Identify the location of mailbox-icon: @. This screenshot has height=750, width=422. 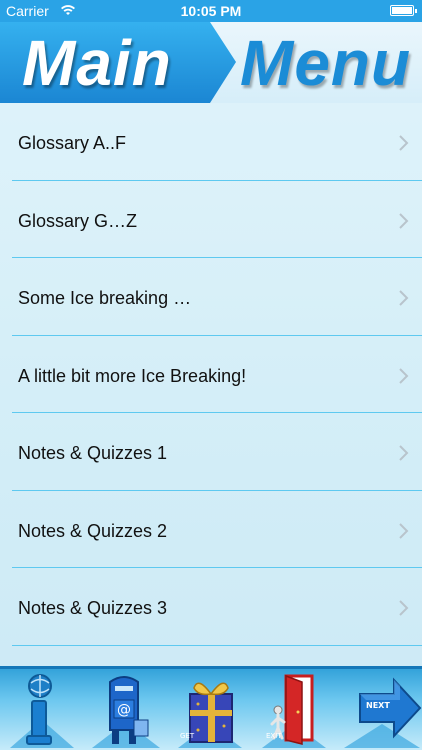
(126, 712).